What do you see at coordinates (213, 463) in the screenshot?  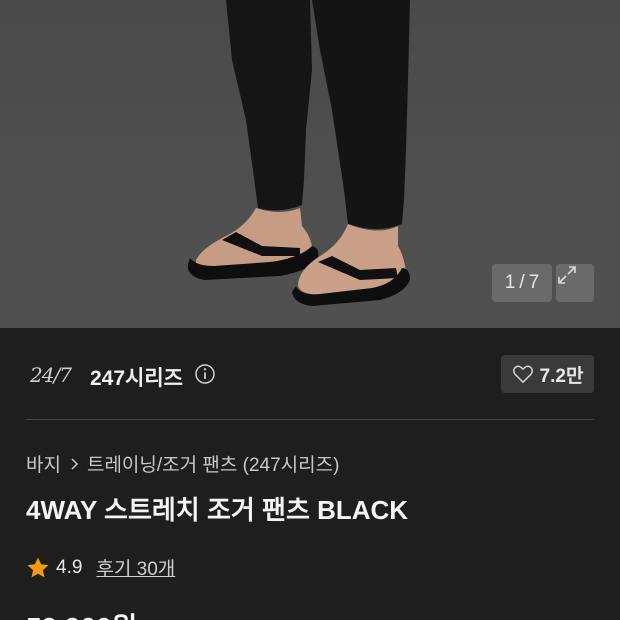 I see `breadcrumb-item-category: 트레이닝/조거 팬츠 (247시리즈)` at bounding box center [213, 463].